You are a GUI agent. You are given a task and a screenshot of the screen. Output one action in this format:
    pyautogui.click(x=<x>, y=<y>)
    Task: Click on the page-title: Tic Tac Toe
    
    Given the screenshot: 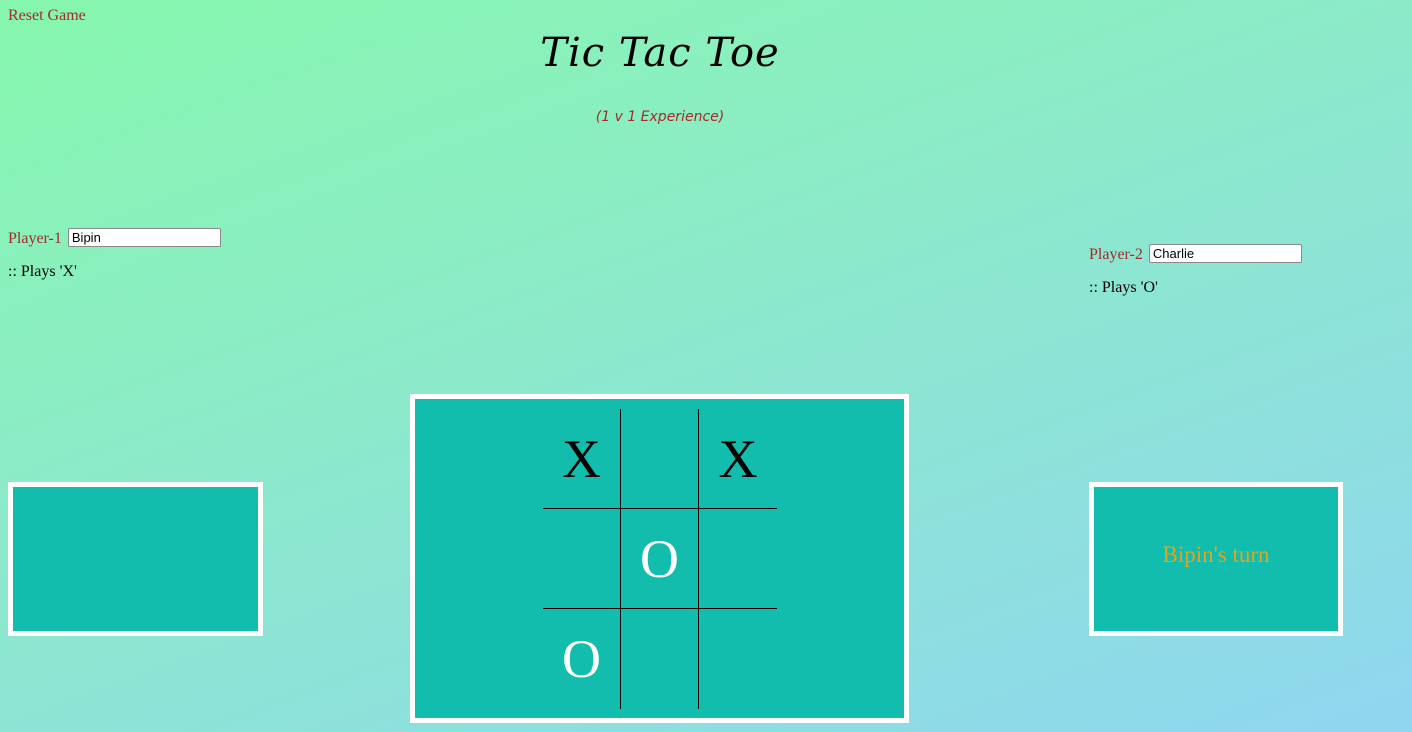 What is the action you would take?
    pyautogui.click(x=660, y=53)
    